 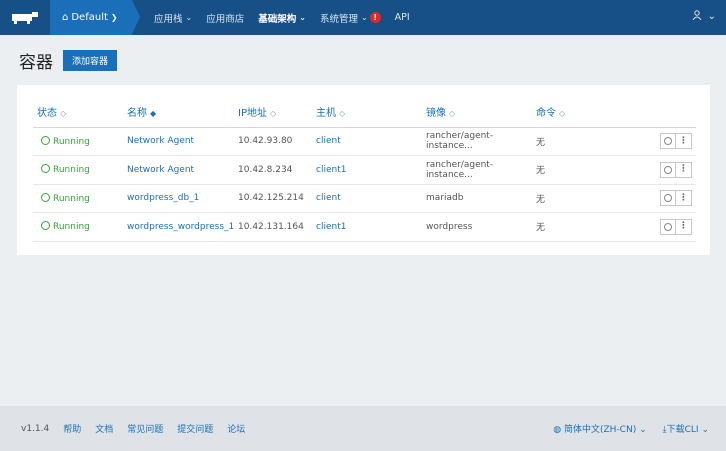 I want to click on column-header-name: 名称 ◆, so click(x=182, y=112).